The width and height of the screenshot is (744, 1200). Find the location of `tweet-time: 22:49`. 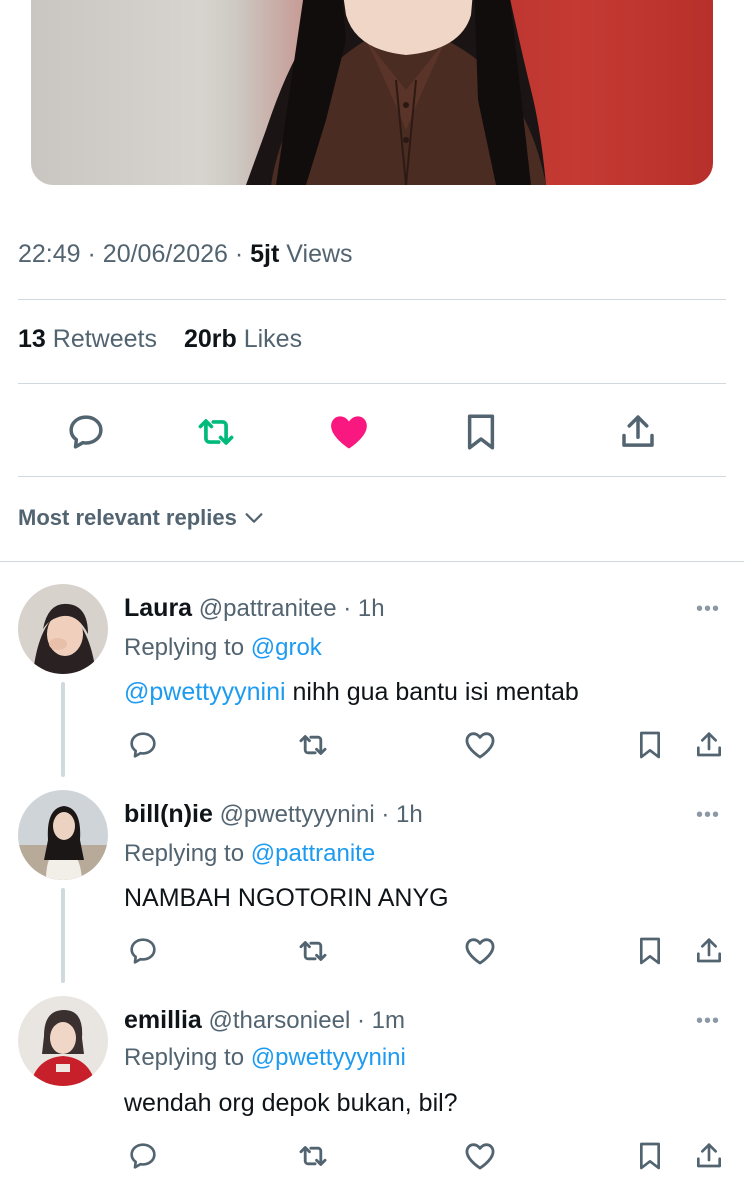

tweet-time: 22:49 is located at coordinates (49, 254).